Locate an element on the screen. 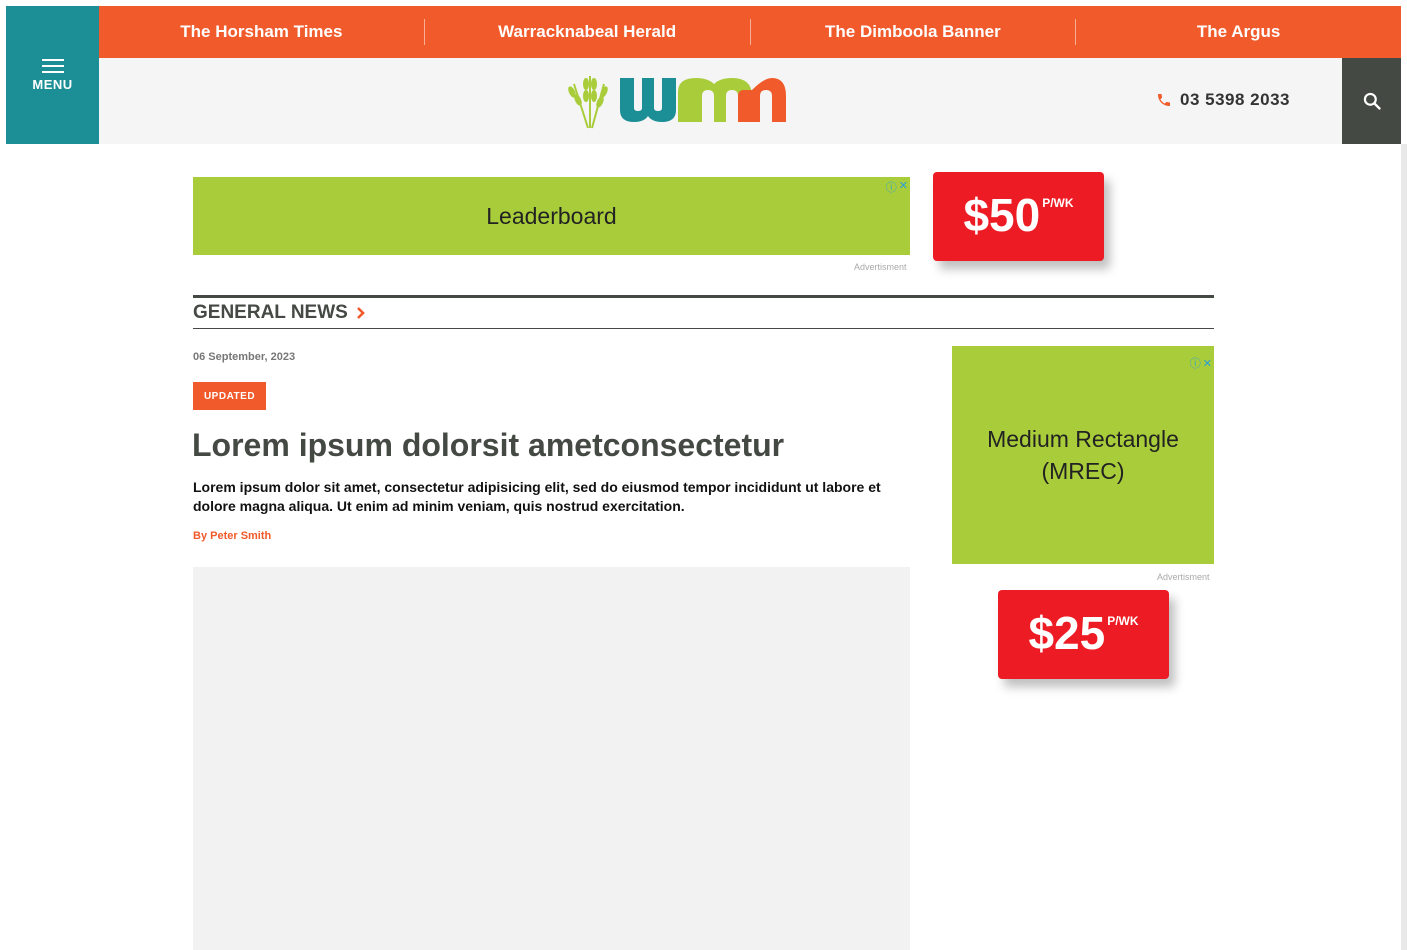 The height and width of the screenshot is (950, 1407). nav-item-warracknabeal-herald: Warracknabeal Herald is located at coordinates (587, 32).